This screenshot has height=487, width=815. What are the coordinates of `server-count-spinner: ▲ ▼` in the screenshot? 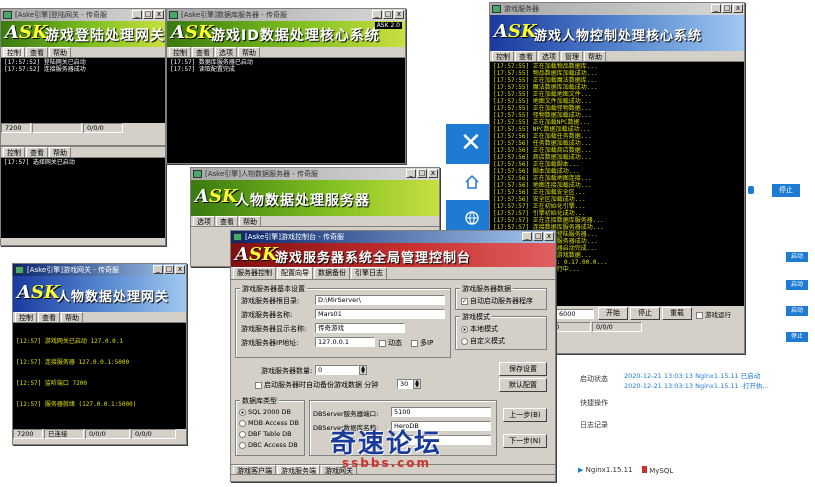 It's located at (363, 370).